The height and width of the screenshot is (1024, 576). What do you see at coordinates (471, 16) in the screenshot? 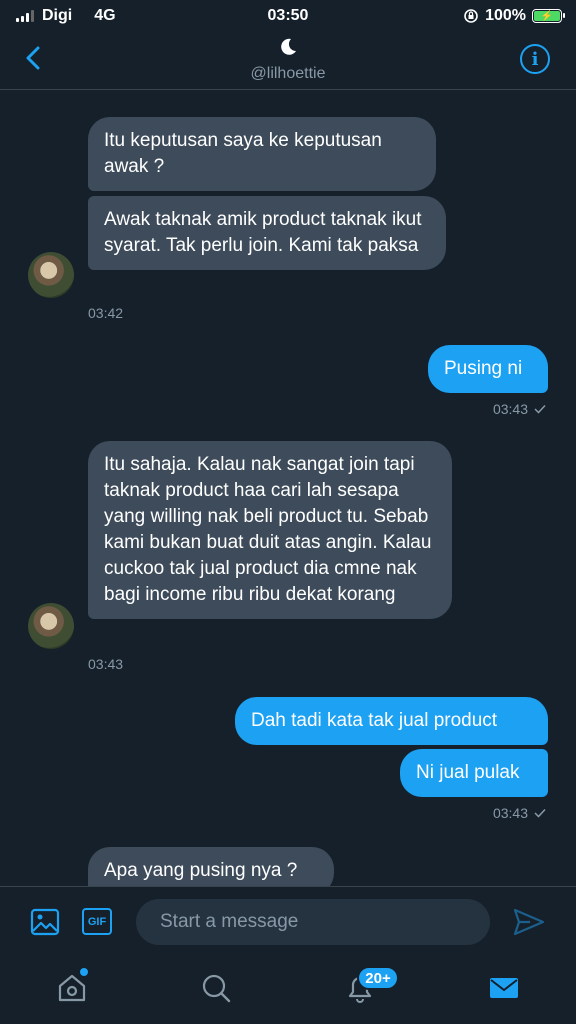
I see `orientation-lock-icon` at bounding box center [471, 16].